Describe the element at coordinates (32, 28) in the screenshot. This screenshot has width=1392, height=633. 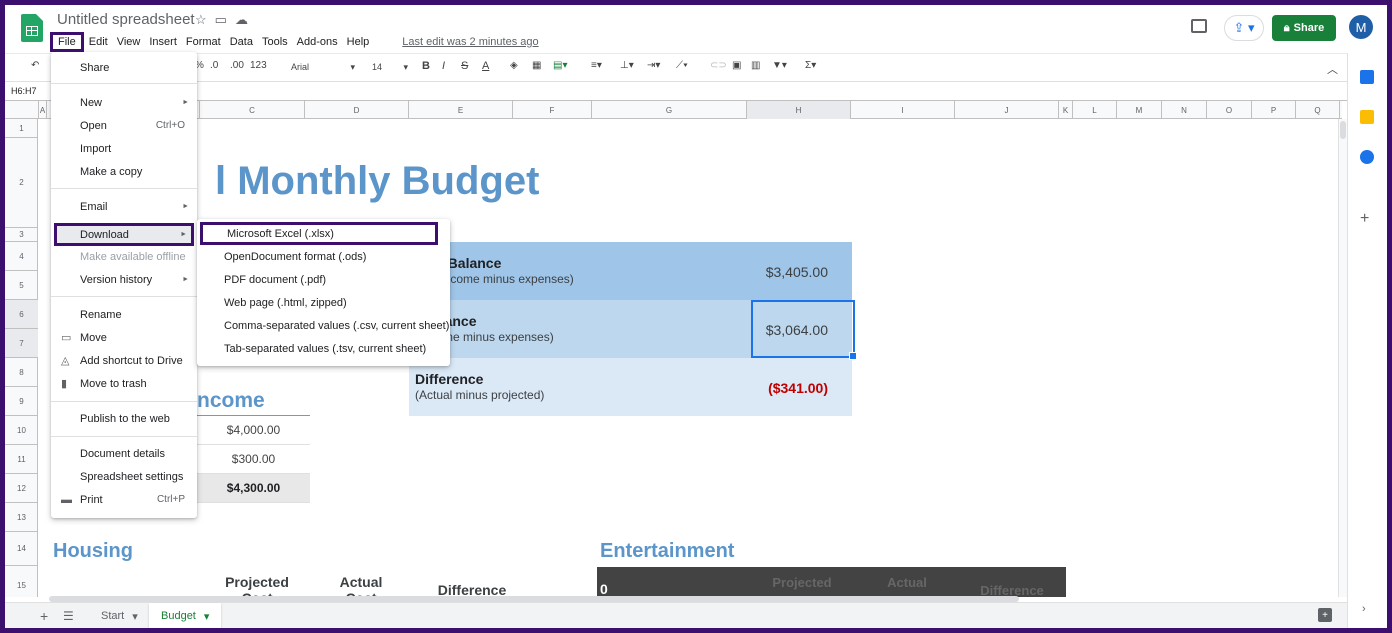
I see `sheets-logo-icon` at that location.